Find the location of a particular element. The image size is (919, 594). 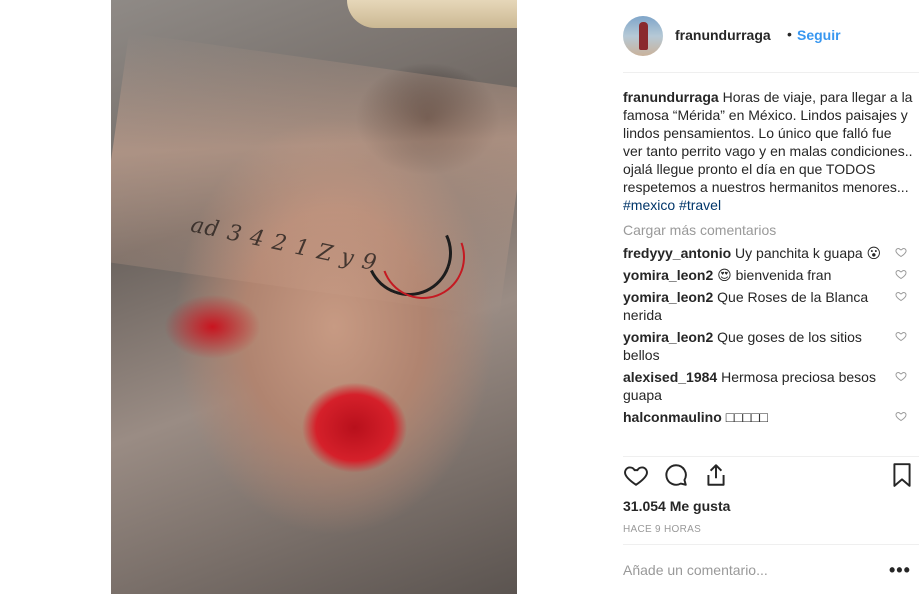

actions-divider is located at coordinates (771, 456).